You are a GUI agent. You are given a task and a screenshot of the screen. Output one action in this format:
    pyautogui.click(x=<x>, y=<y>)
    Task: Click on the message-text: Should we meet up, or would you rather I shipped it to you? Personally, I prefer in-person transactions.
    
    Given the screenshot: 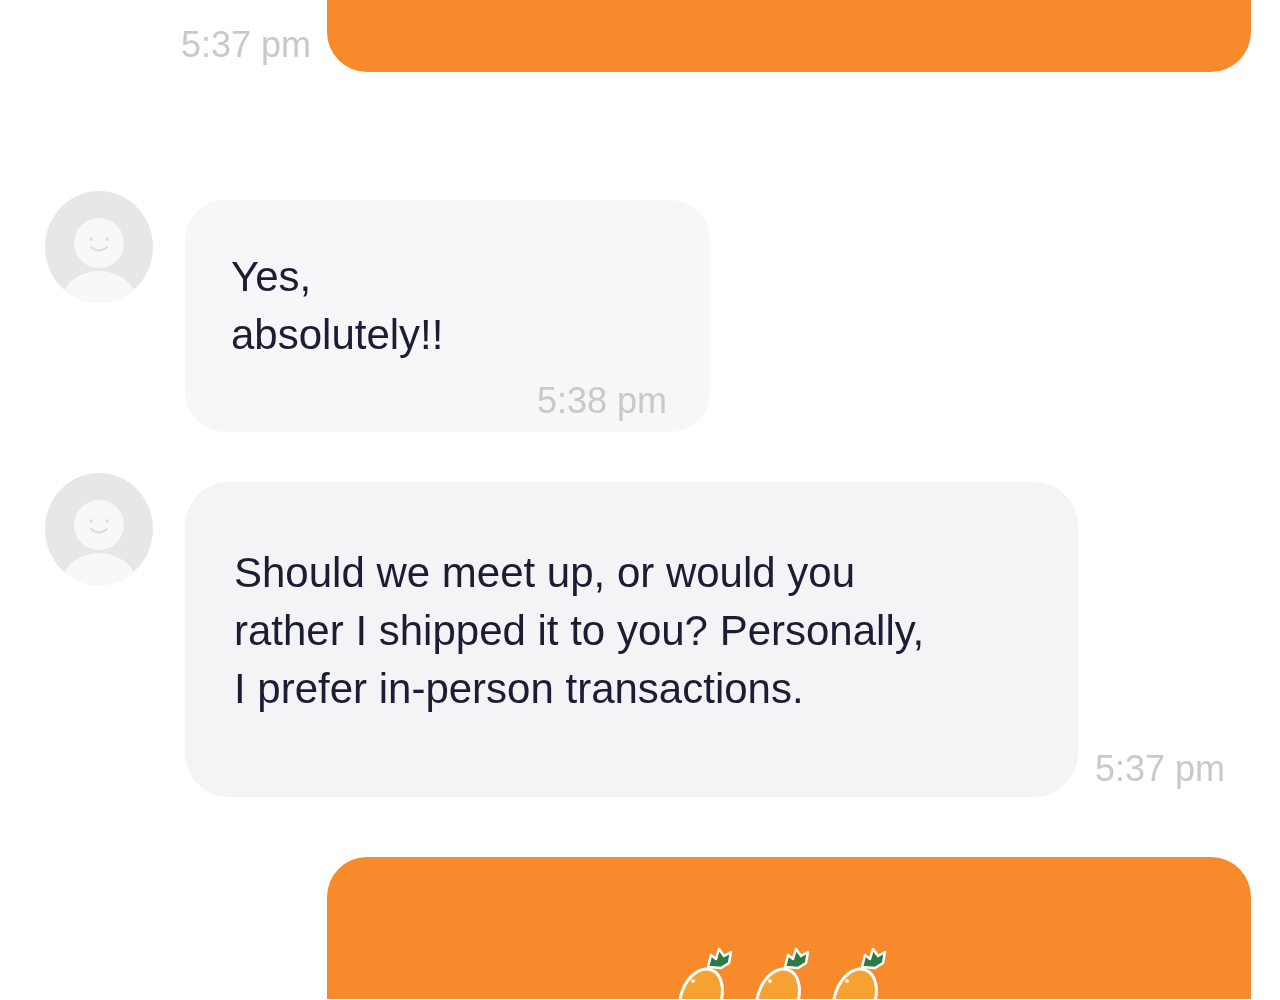 What is the action you would take?
    pyautogui.click(x=580, y=631)
    